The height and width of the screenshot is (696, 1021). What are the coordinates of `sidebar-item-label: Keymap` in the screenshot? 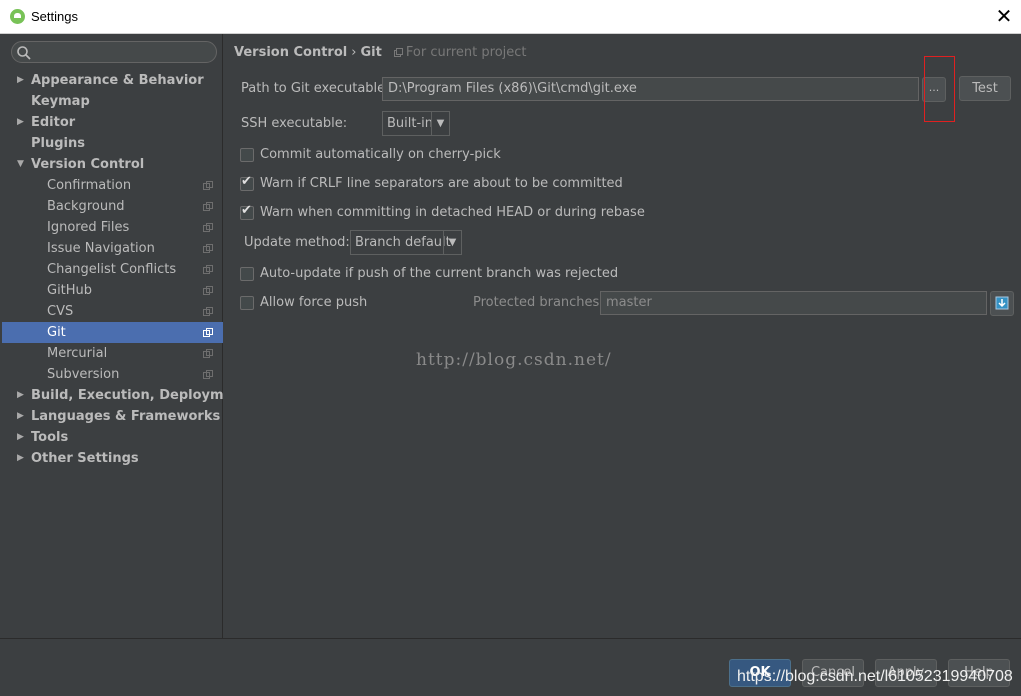 It's located at (60, 101).